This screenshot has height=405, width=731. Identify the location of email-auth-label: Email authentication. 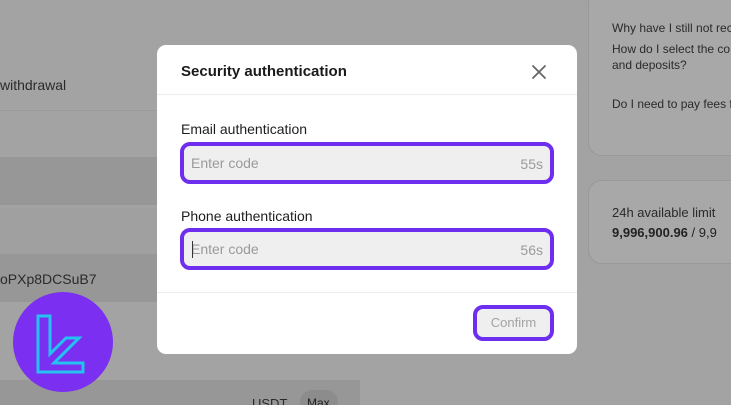
(244, 129).